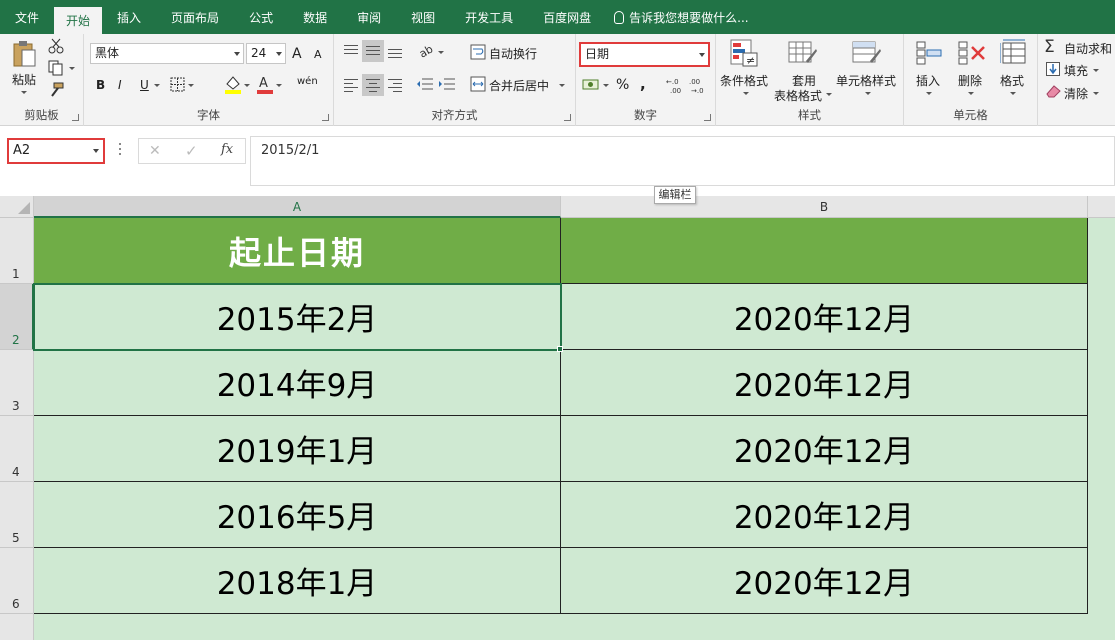 This screenshot has height=640, width=1115. What do you see at coordinates (56, 91) in the screenshot?
I see `format-painter-icon` at bounding box center [56, 91].